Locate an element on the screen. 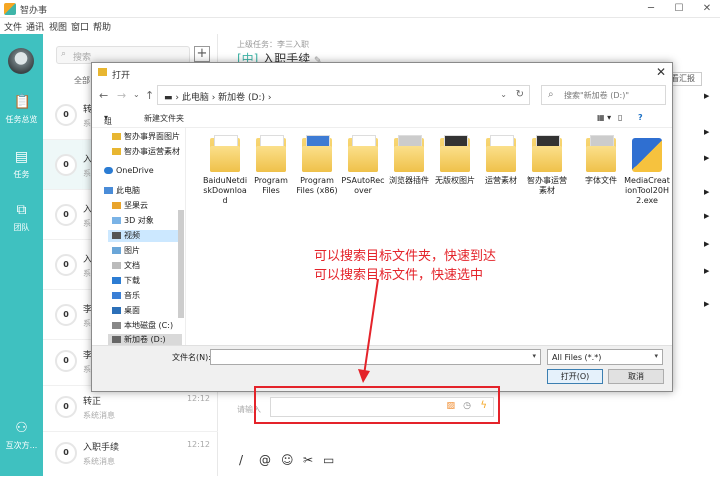 The image size is (720, 478). add-task-button: + is located at coordinates (202, 54).